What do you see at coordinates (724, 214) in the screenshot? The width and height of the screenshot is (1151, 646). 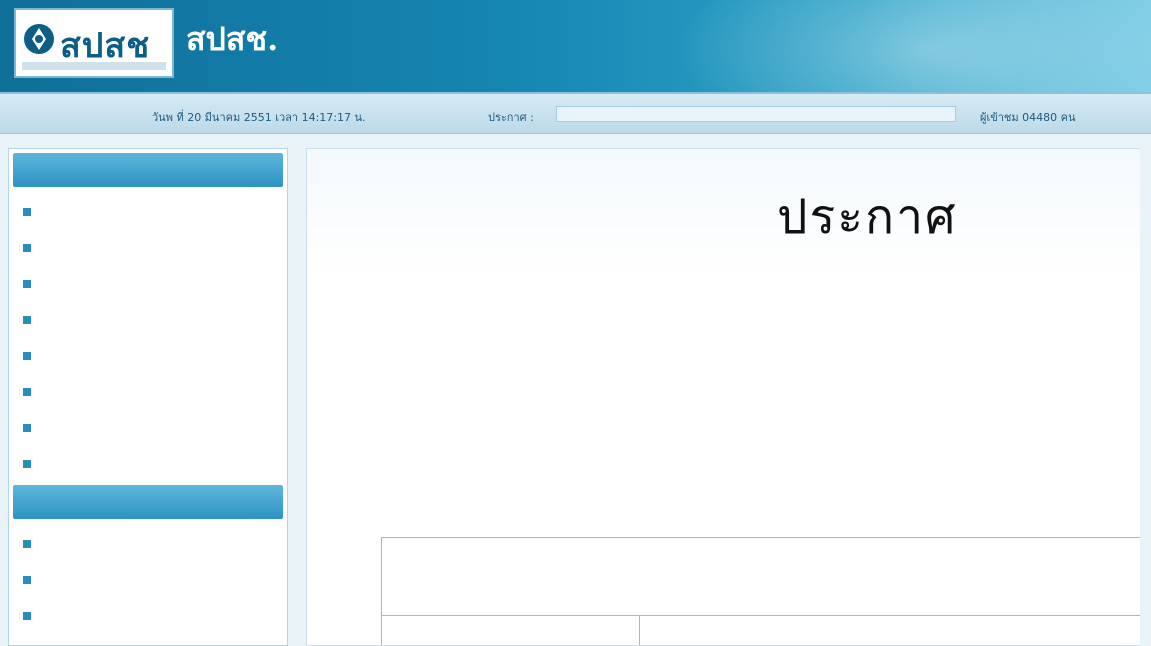 I see `content-top-shade` at bounding box center [724, 214].